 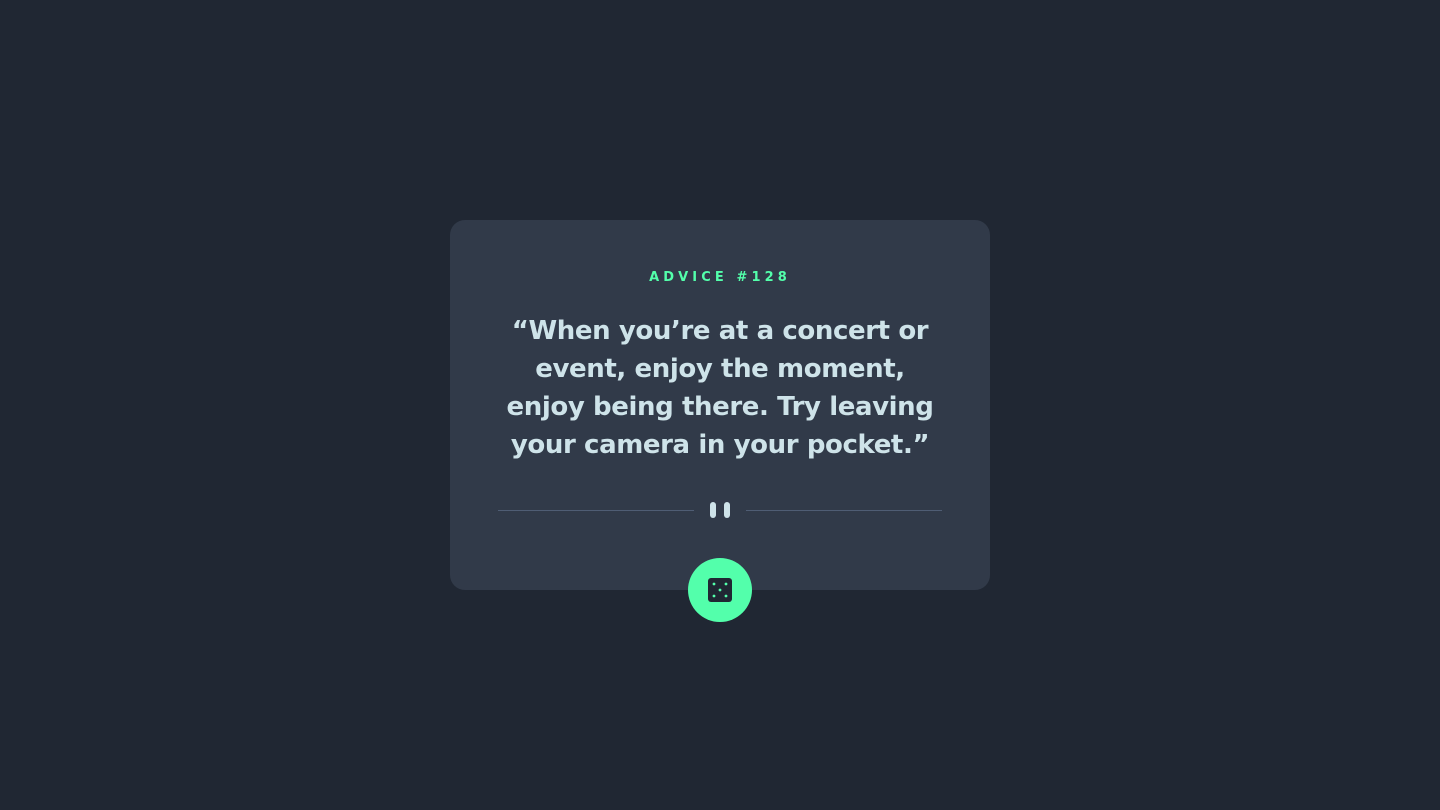 What do you see at coordinates (720, 277) in the screenshot?
I see `advice-id-label: ADVICE #128` at bounding box center [720, 277].